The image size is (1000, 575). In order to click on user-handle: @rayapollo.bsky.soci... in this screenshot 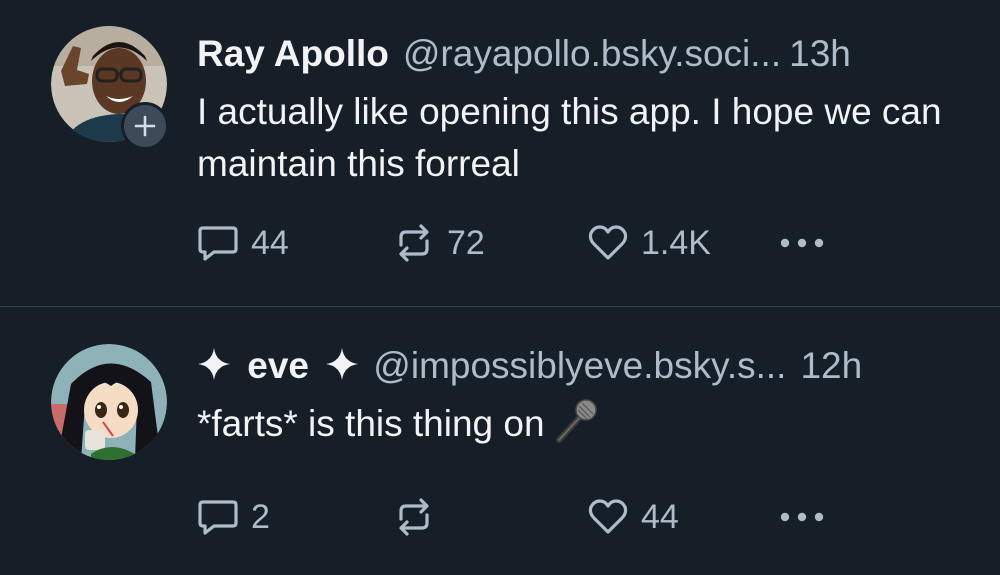, I will do `click(592, 54)`.